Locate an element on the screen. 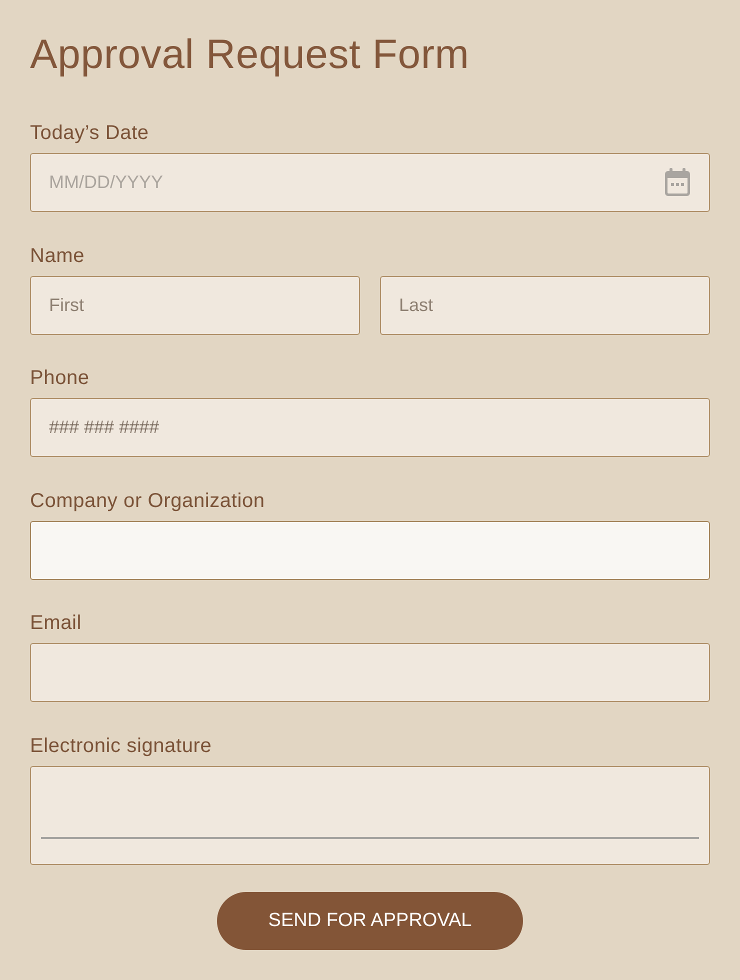 The width and height of the screenshot is (740, 980). field-label: Company or Organization is located at coordinates (147, 501).